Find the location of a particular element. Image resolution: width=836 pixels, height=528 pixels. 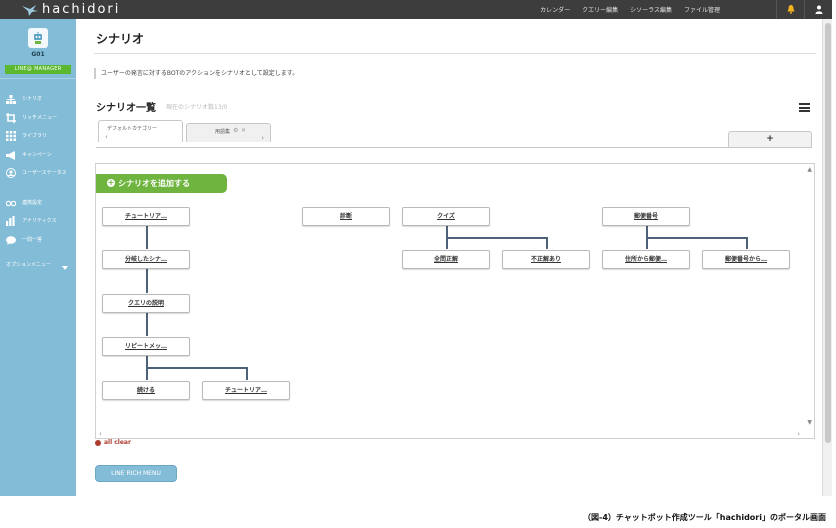

tab-default-category: デフォルトカテゴリー ‹ is located at coordinates (140, 131).